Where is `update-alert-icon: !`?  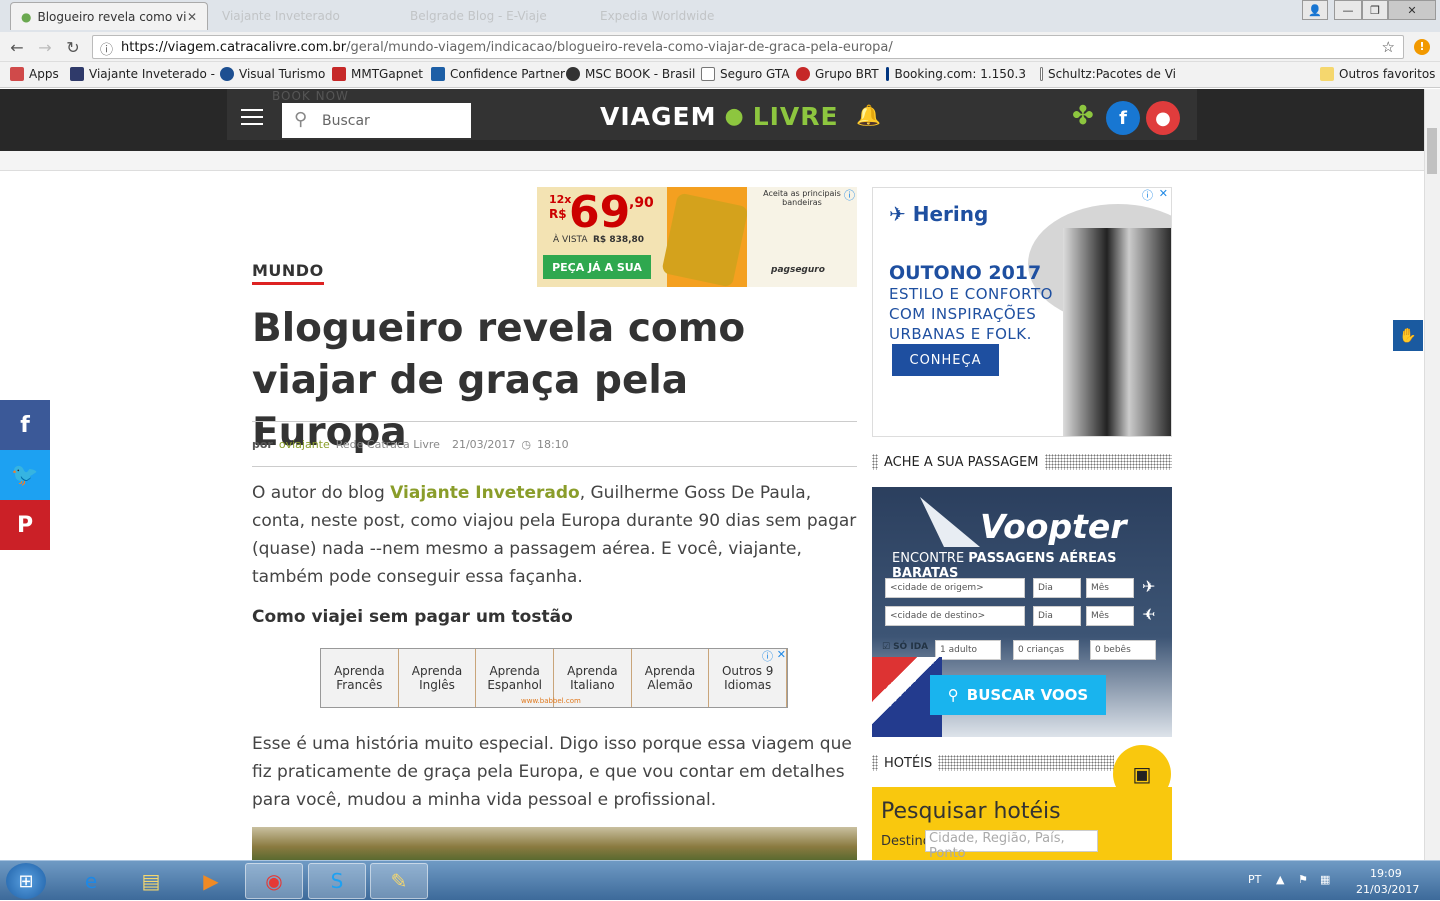
update-alert-icon: ! is located at coordinates (1422, 47).